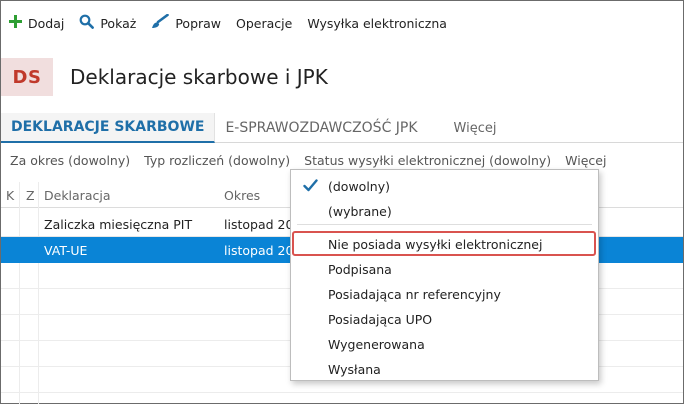 The image size is (684, 404). Describe the element at coordinates (360, 269) in the screenshot. I see `option-label: Podpisana` at that location.